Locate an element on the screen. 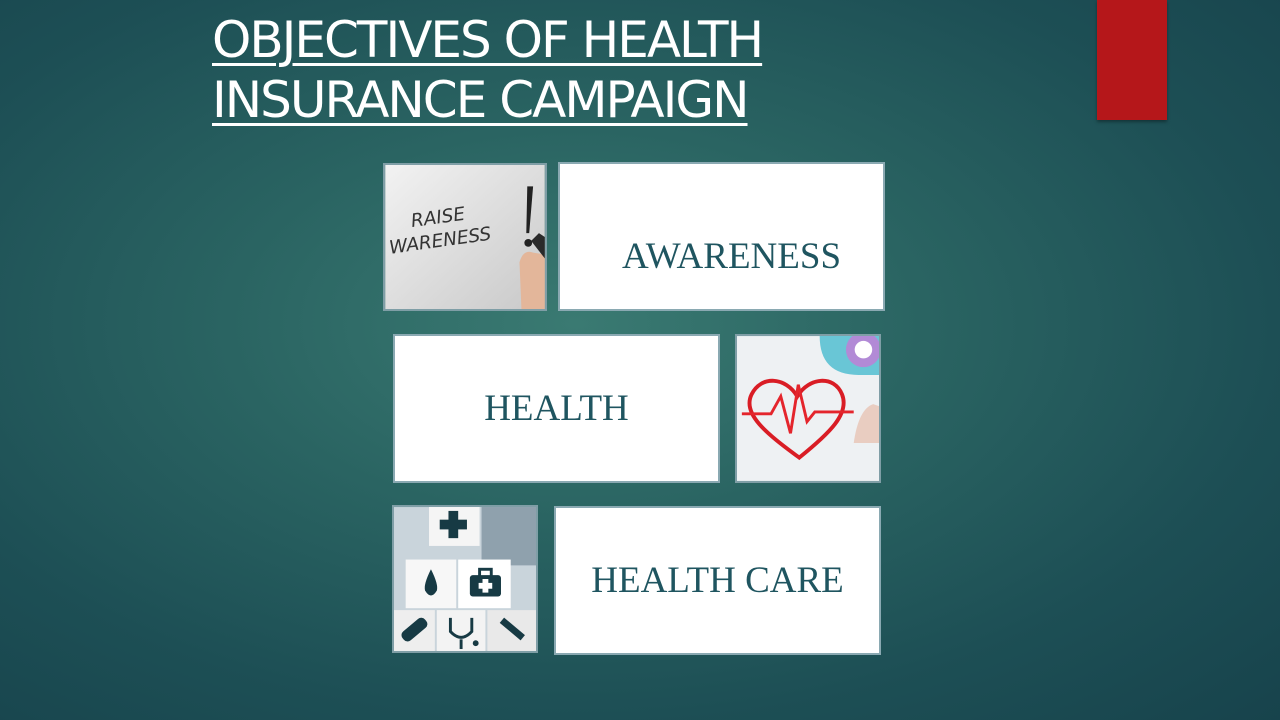 The width and height of the screenshot is (1280, 720). health-label: HEALTH is located at coordinates (556, 408).